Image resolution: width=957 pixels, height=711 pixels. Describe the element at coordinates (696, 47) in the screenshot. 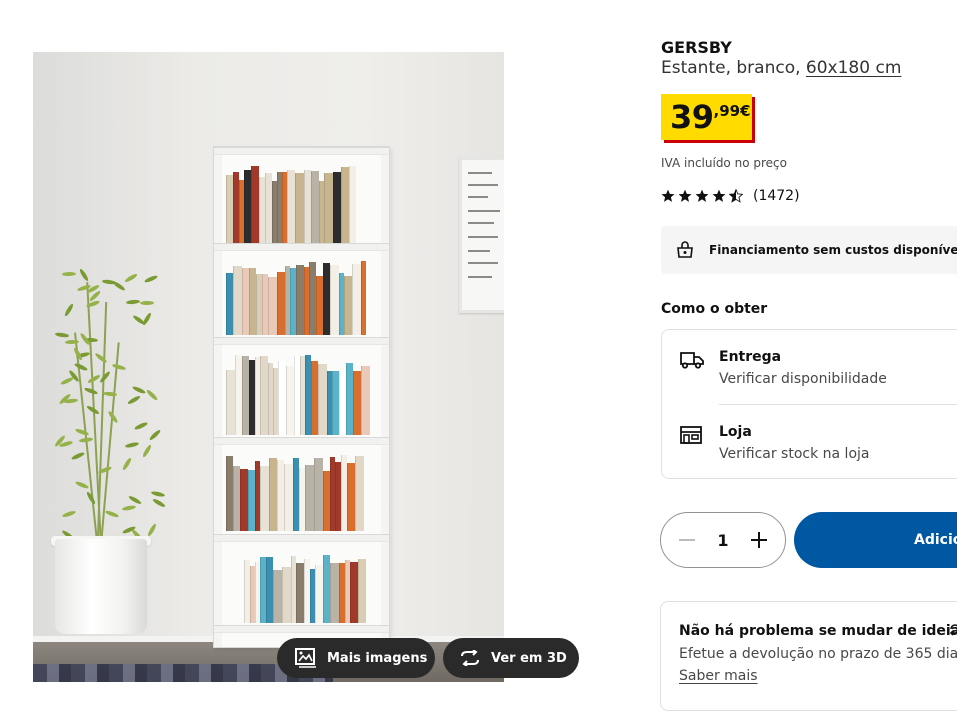

I see `product-brand: GERSBY` at that location.